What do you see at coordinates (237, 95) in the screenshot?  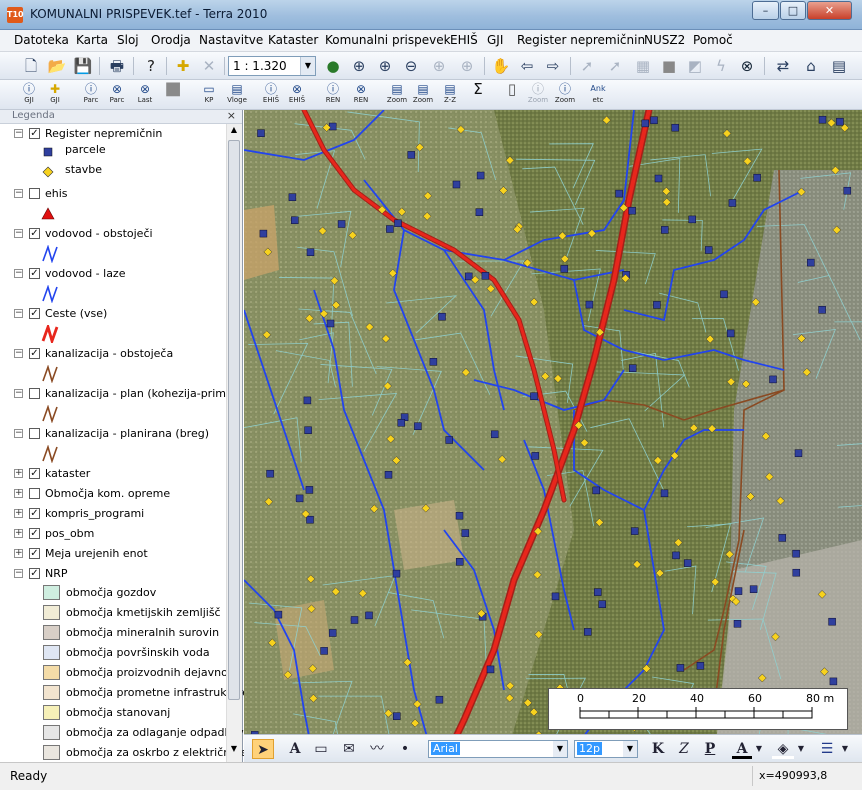 I see `vloge-button: ▤ Vloge` at bounding box center [237, 95].